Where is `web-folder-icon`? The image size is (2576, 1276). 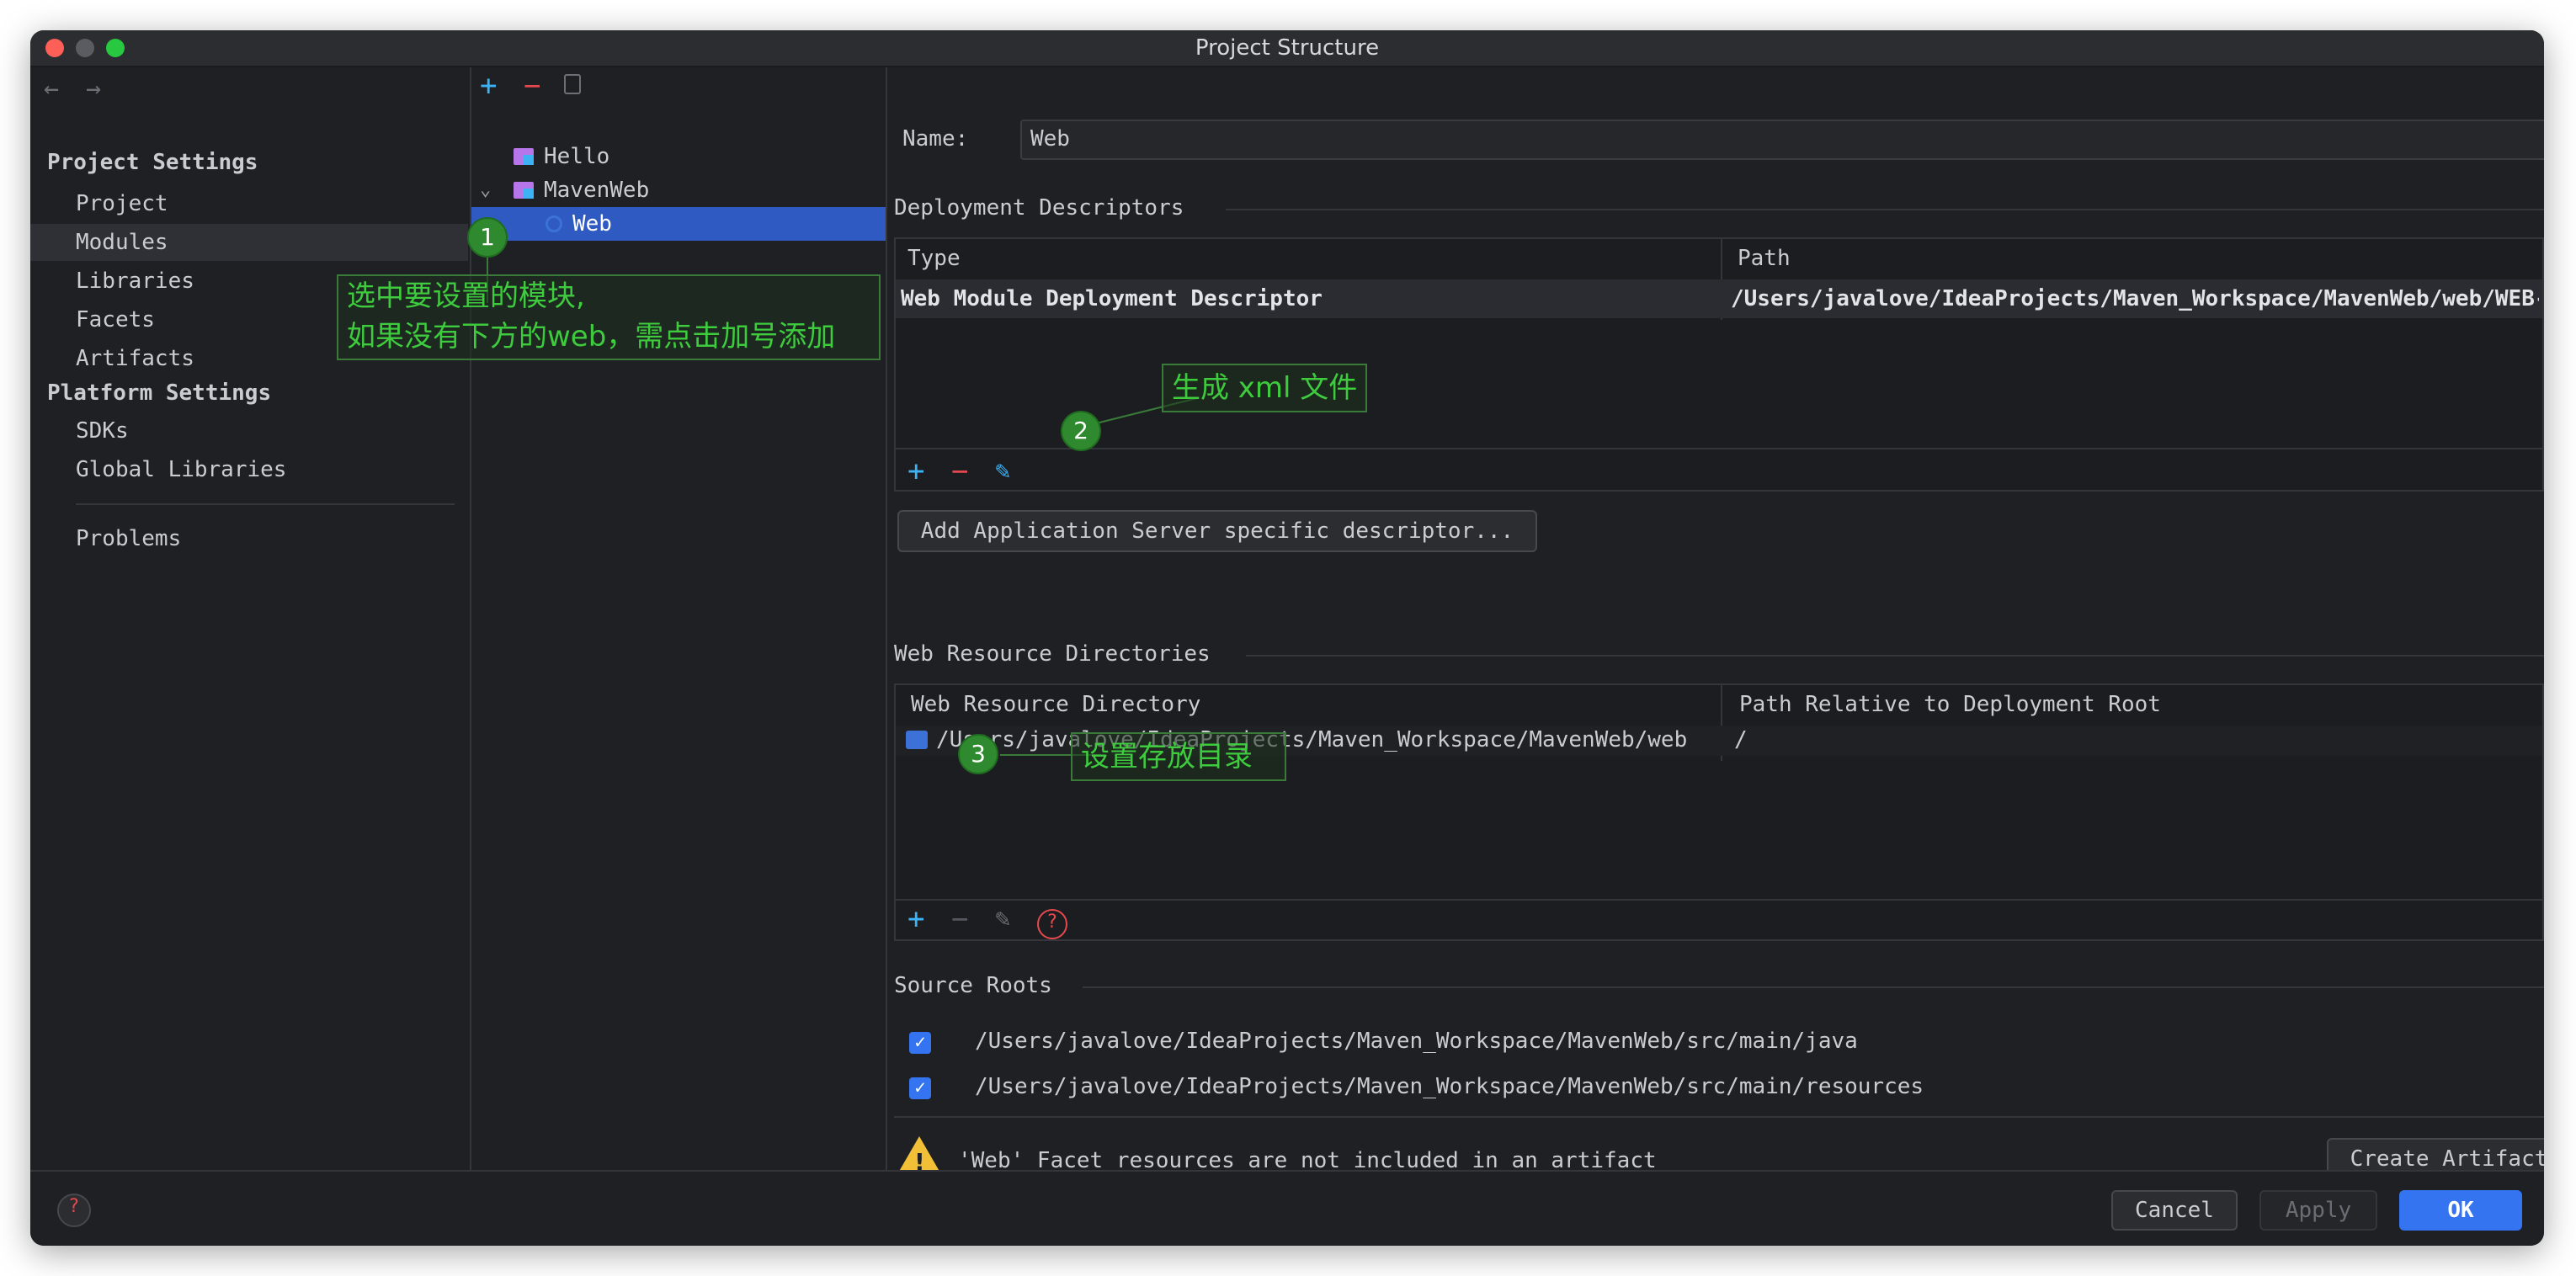
web-folder-icon is located at coordinates (917, 740).